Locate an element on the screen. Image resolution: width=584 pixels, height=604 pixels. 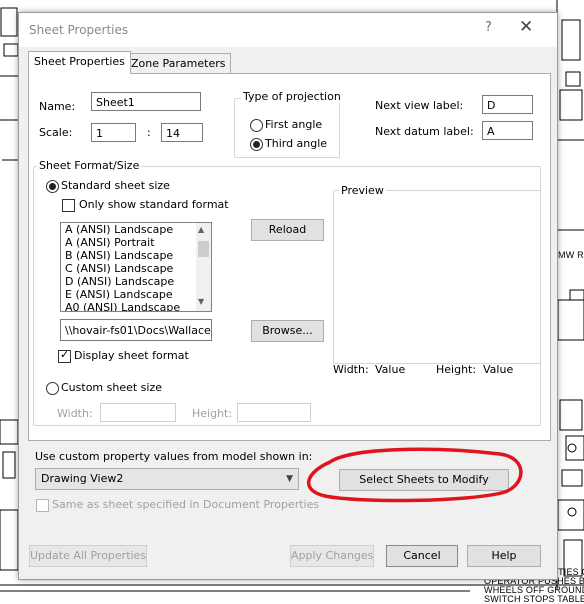
list-item: B (ANSI) Landscape is located at coordinates (136, 255).